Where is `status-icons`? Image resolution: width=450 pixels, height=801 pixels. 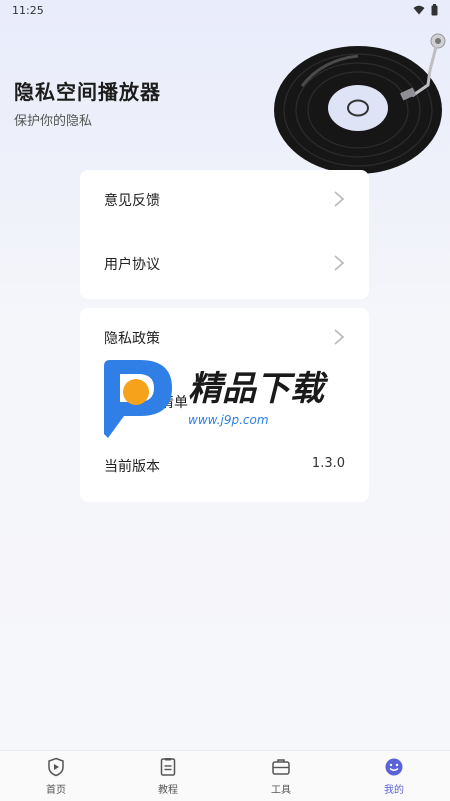 status-icons is located at coordinates (425, 10).